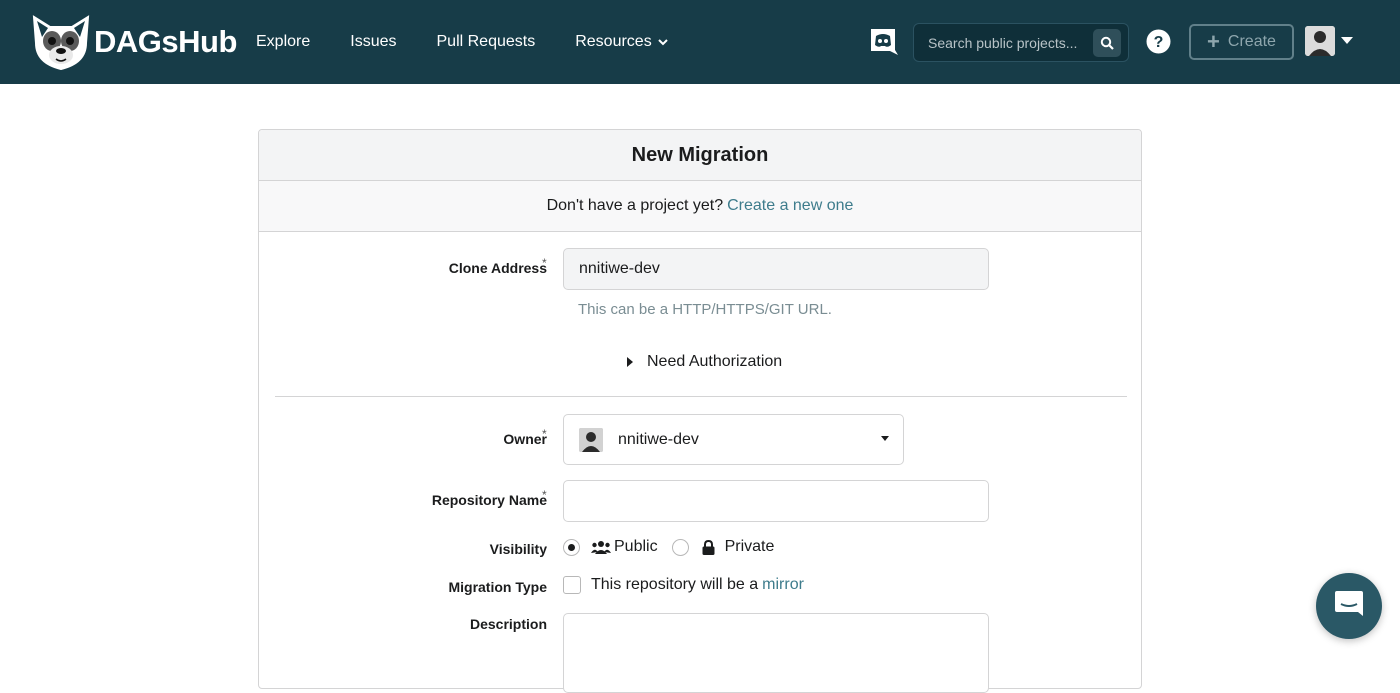  Describe the element at coordinates (165, 41) in the screenshot. I see `logo-text: DAGsHub` at that location.